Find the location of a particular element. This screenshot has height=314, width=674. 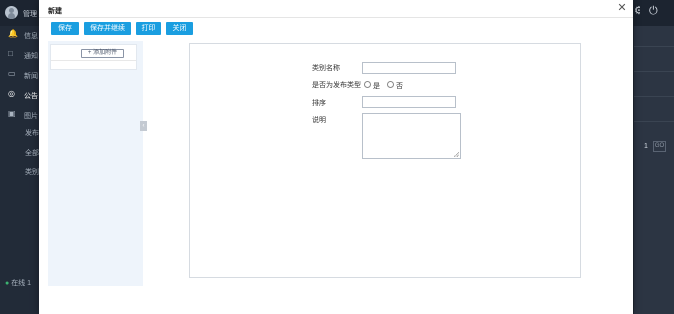

attachment-box: + 添加附件 is located at coordinates (93, 57).